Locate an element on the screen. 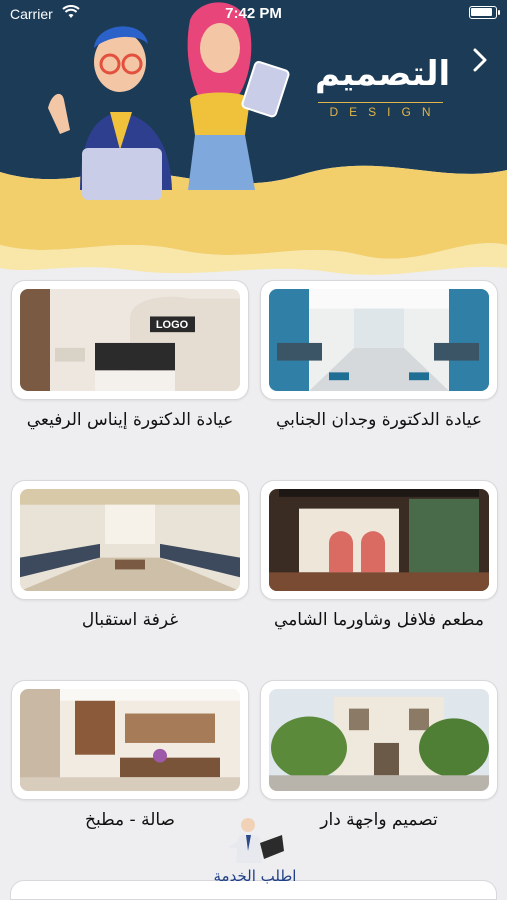 Image resolution: width=507 pixels, height=900 pixels. project-title: غرفة استقبال is located at coordinates (130, 620).